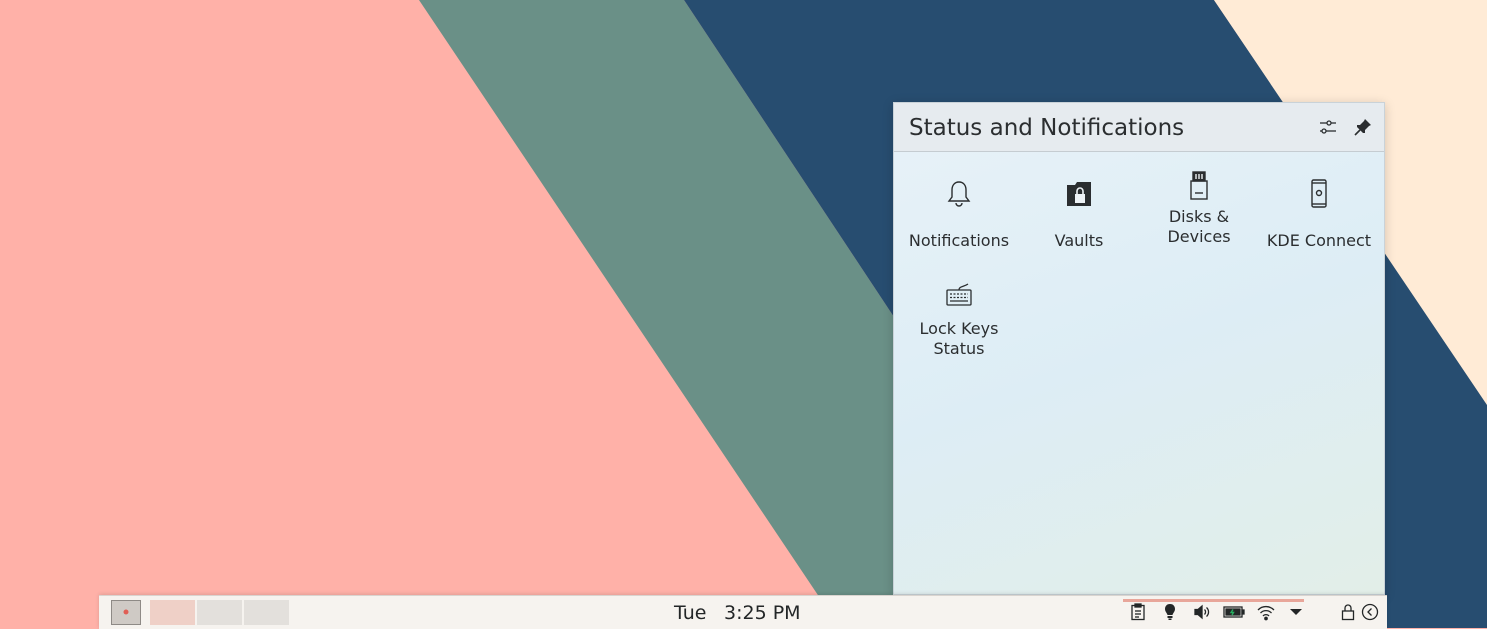 The height and width of the screenshot is (629, 1487). I want to click on keyboard-icon, so click(959, 294).